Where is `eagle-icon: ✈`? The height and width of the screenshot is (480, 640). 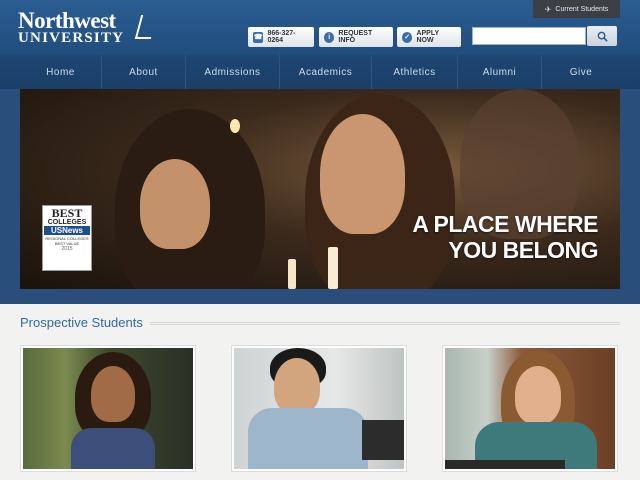 eagle-icon: ✈ is located at coordinates (548, 9).